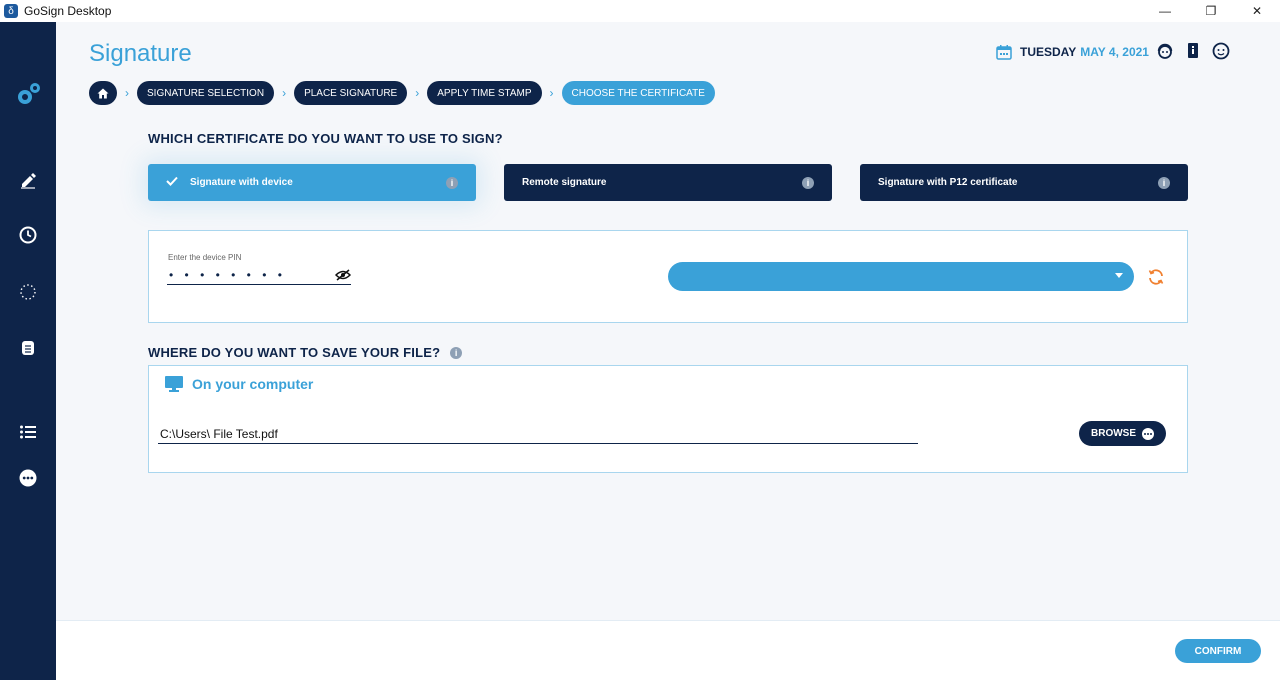 This screenshot has height=680, width=1280. I want to click on date-value: MAY 4, 2021, so click(1114, 52).